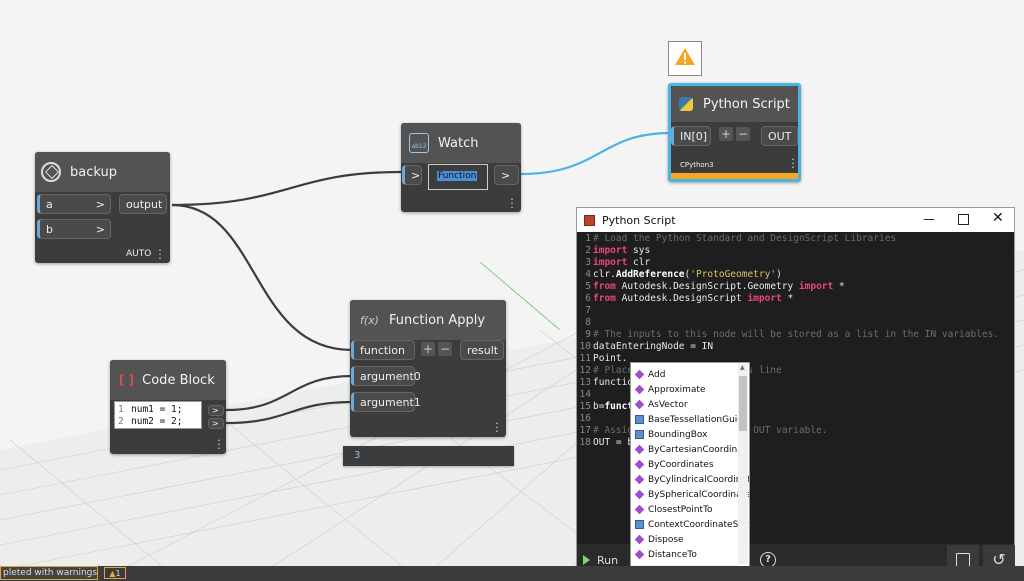 This screenshot has height=581, width=1024. I want to click on autocomplete-item: Dispose, so click(659, 539).